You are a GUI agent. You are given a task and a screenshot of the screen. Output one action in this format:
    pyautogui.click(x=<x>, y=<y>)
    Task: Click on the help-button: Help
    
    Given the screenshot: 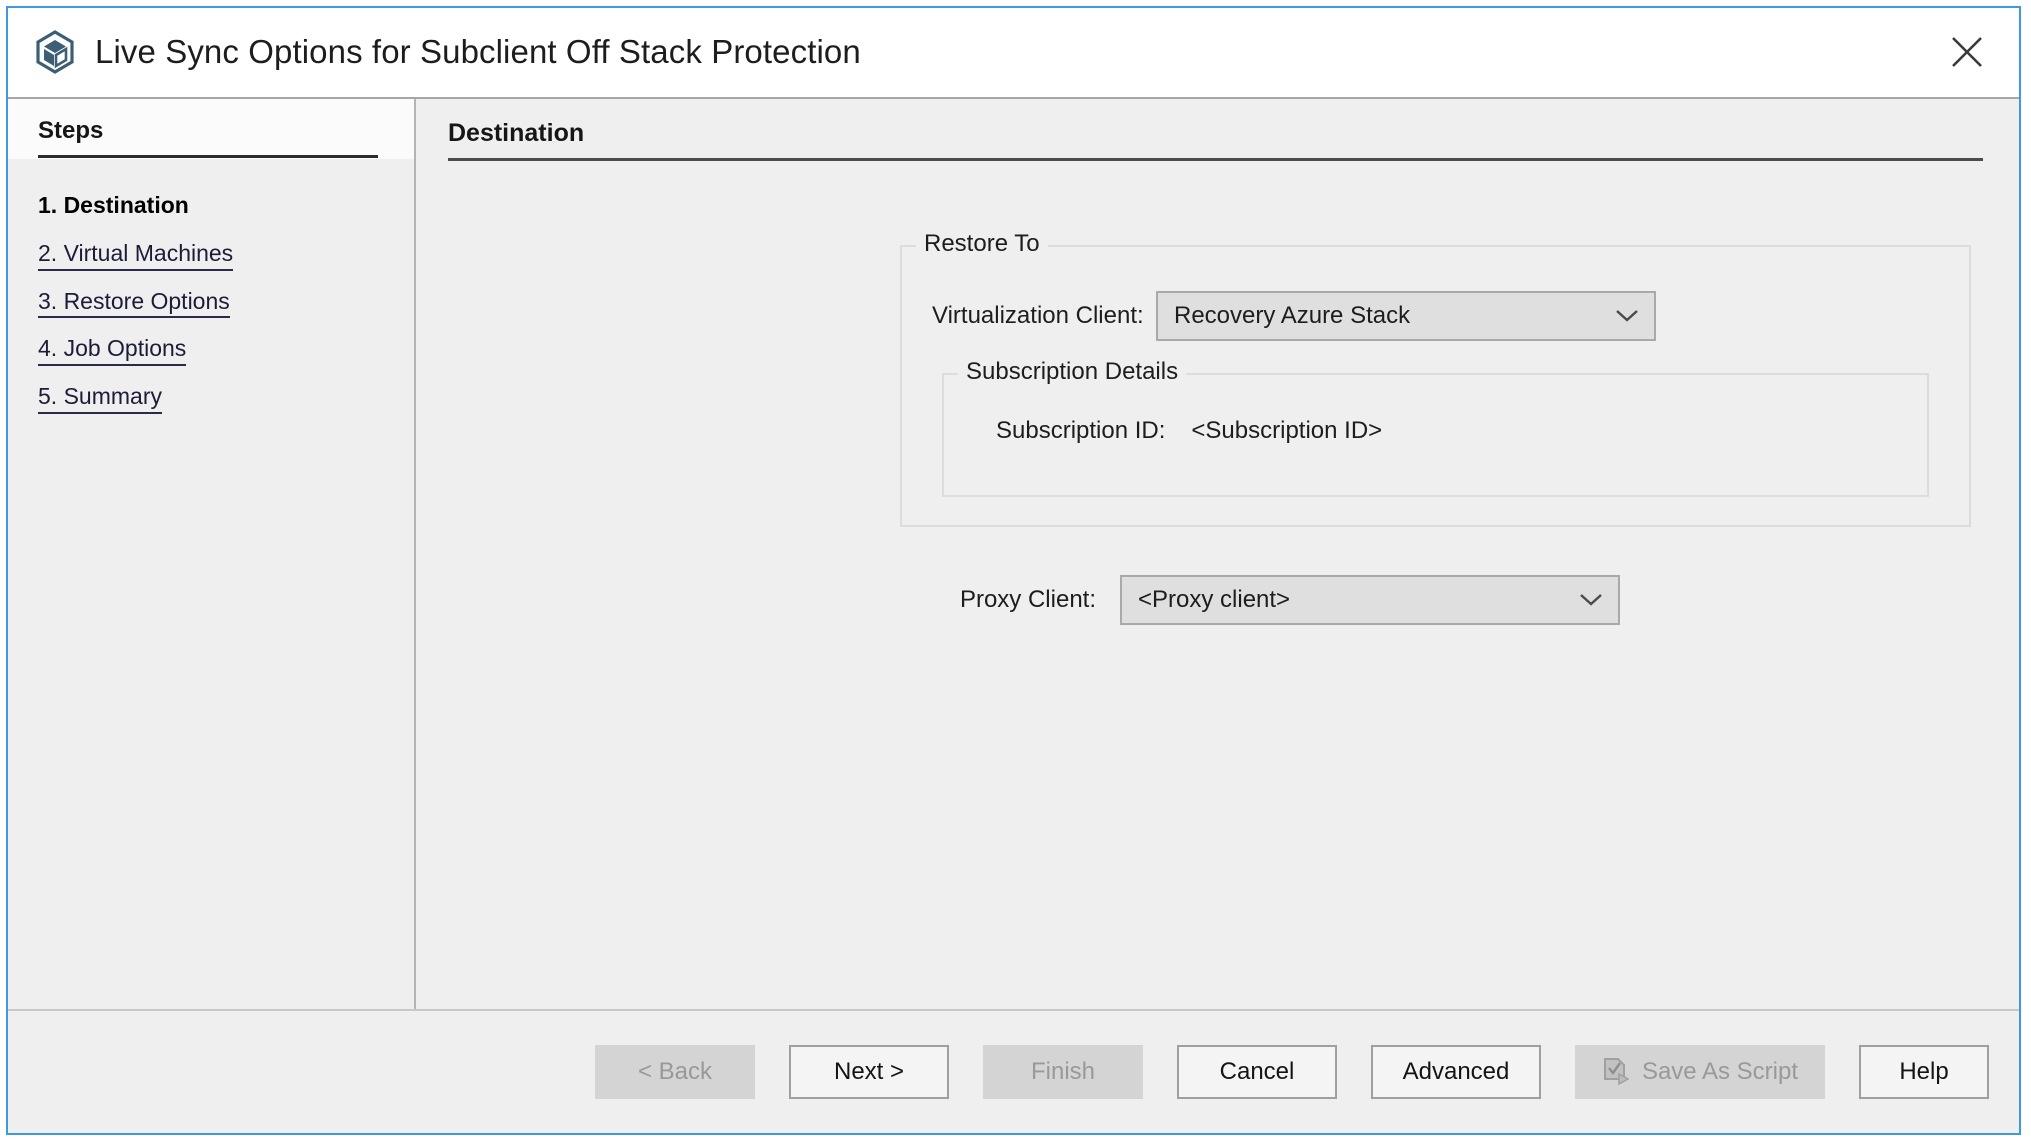 What is the action you would take?
    pyautogui.click(x=1924, y=1072)
    